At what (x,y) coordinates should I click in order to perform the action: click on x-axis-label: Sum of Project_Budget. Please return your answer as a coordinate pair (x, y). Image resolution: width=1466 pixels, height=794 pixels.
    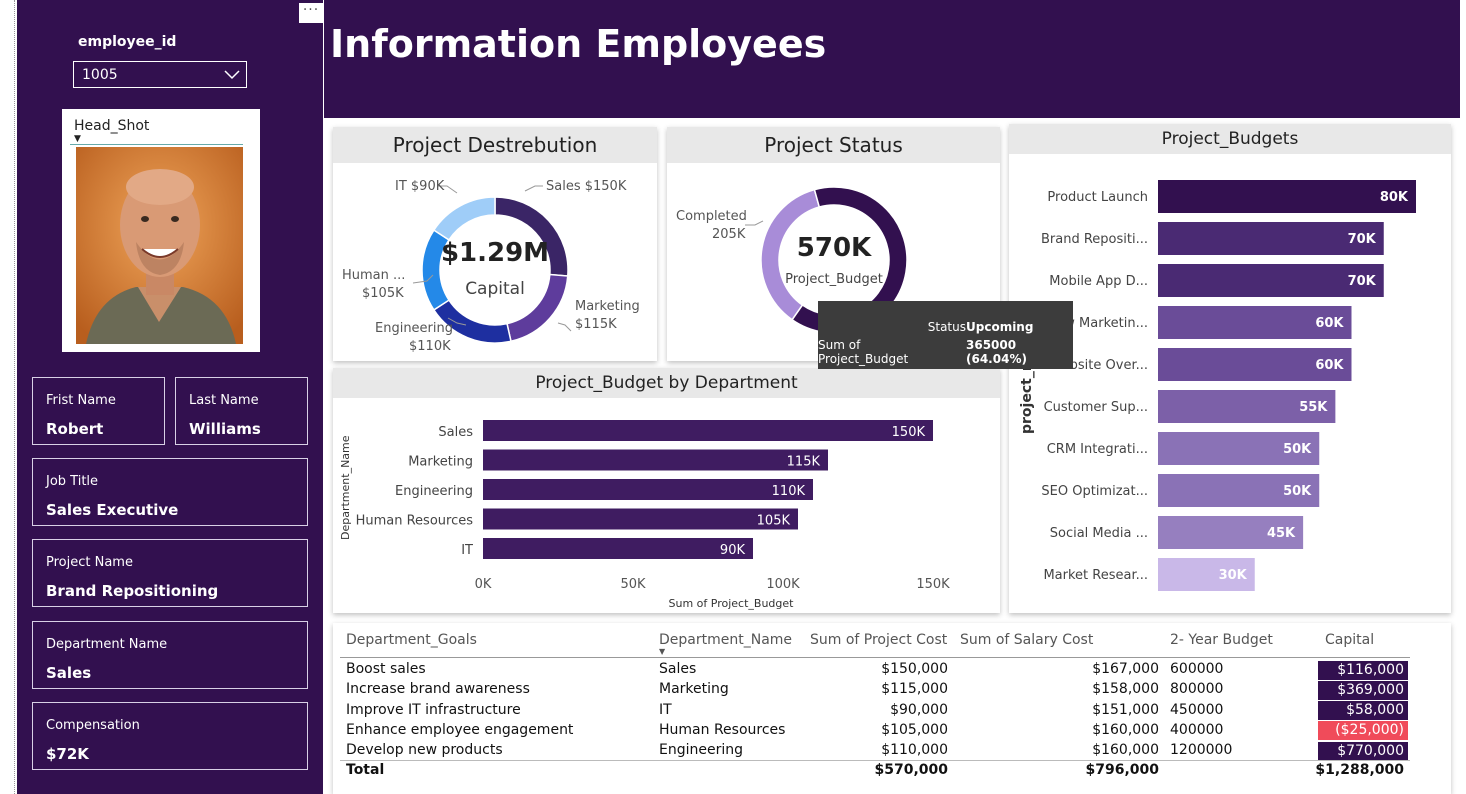
    Looking at the image, I should click on (732, 603).